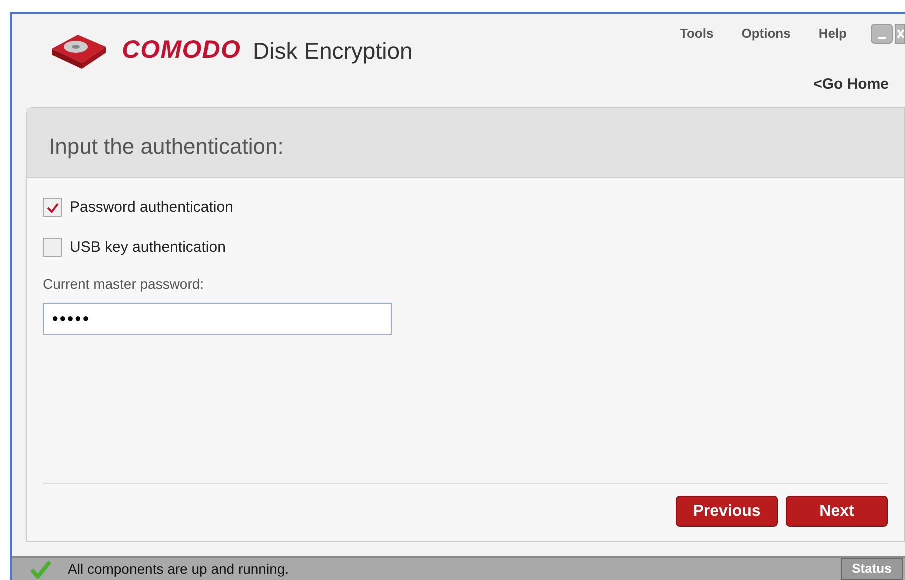 The image size is (905, 580). I want to click on checkbox-label: USB key authentication, so click(148, 248).